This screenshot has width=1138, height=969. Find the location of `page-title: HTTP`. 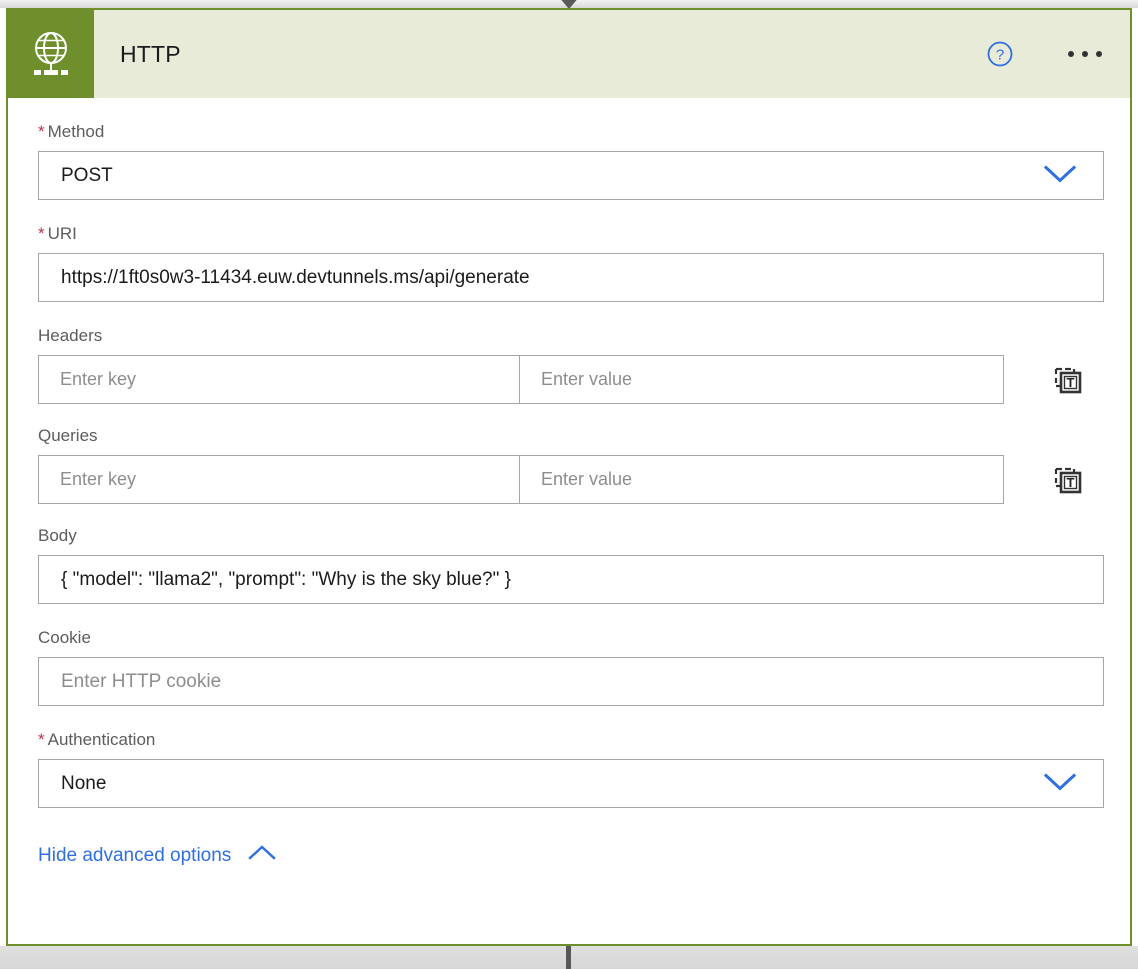

page-title: HTTP is located at coordinates (150, 53).